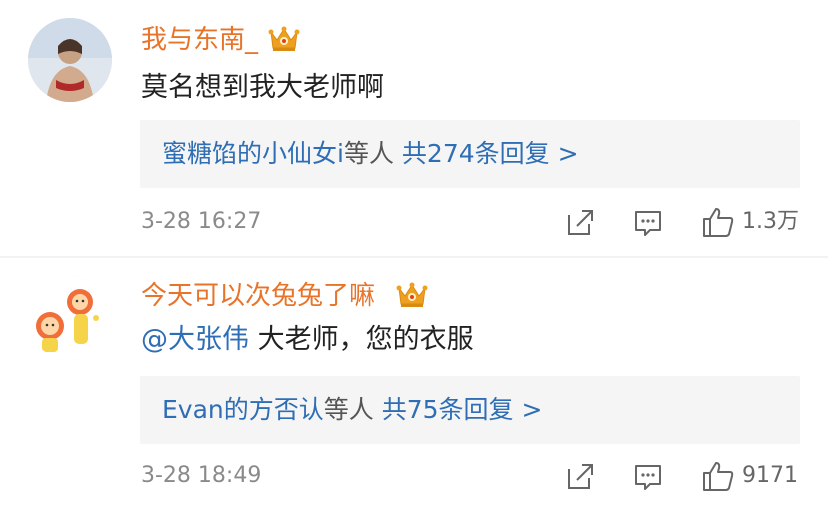 The width and height of the screenshot is (828, 518). I want to click on comment-text: 莫名想到我大老师啊, so click(262, 88).